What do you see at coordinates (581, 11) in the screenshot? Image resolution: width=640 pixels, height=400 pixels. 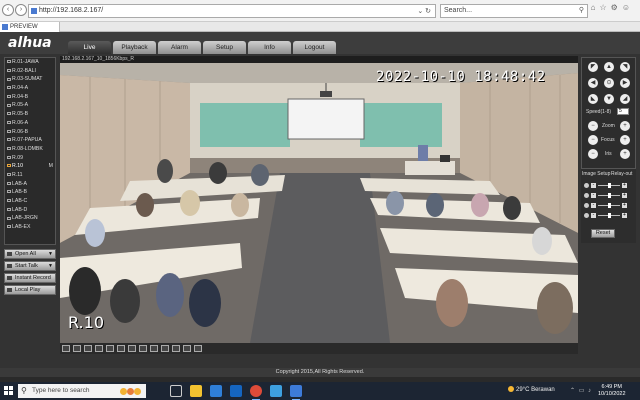 I see `search-icon: ⚲` at bounding box center [581, 11].